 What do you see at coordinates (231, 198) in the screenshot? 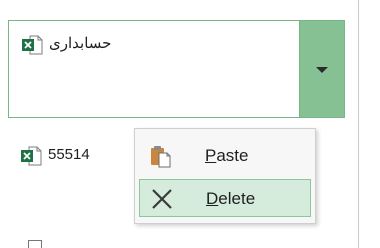
I see `menu-item-label: Delete` at bounding box center [231, 198].